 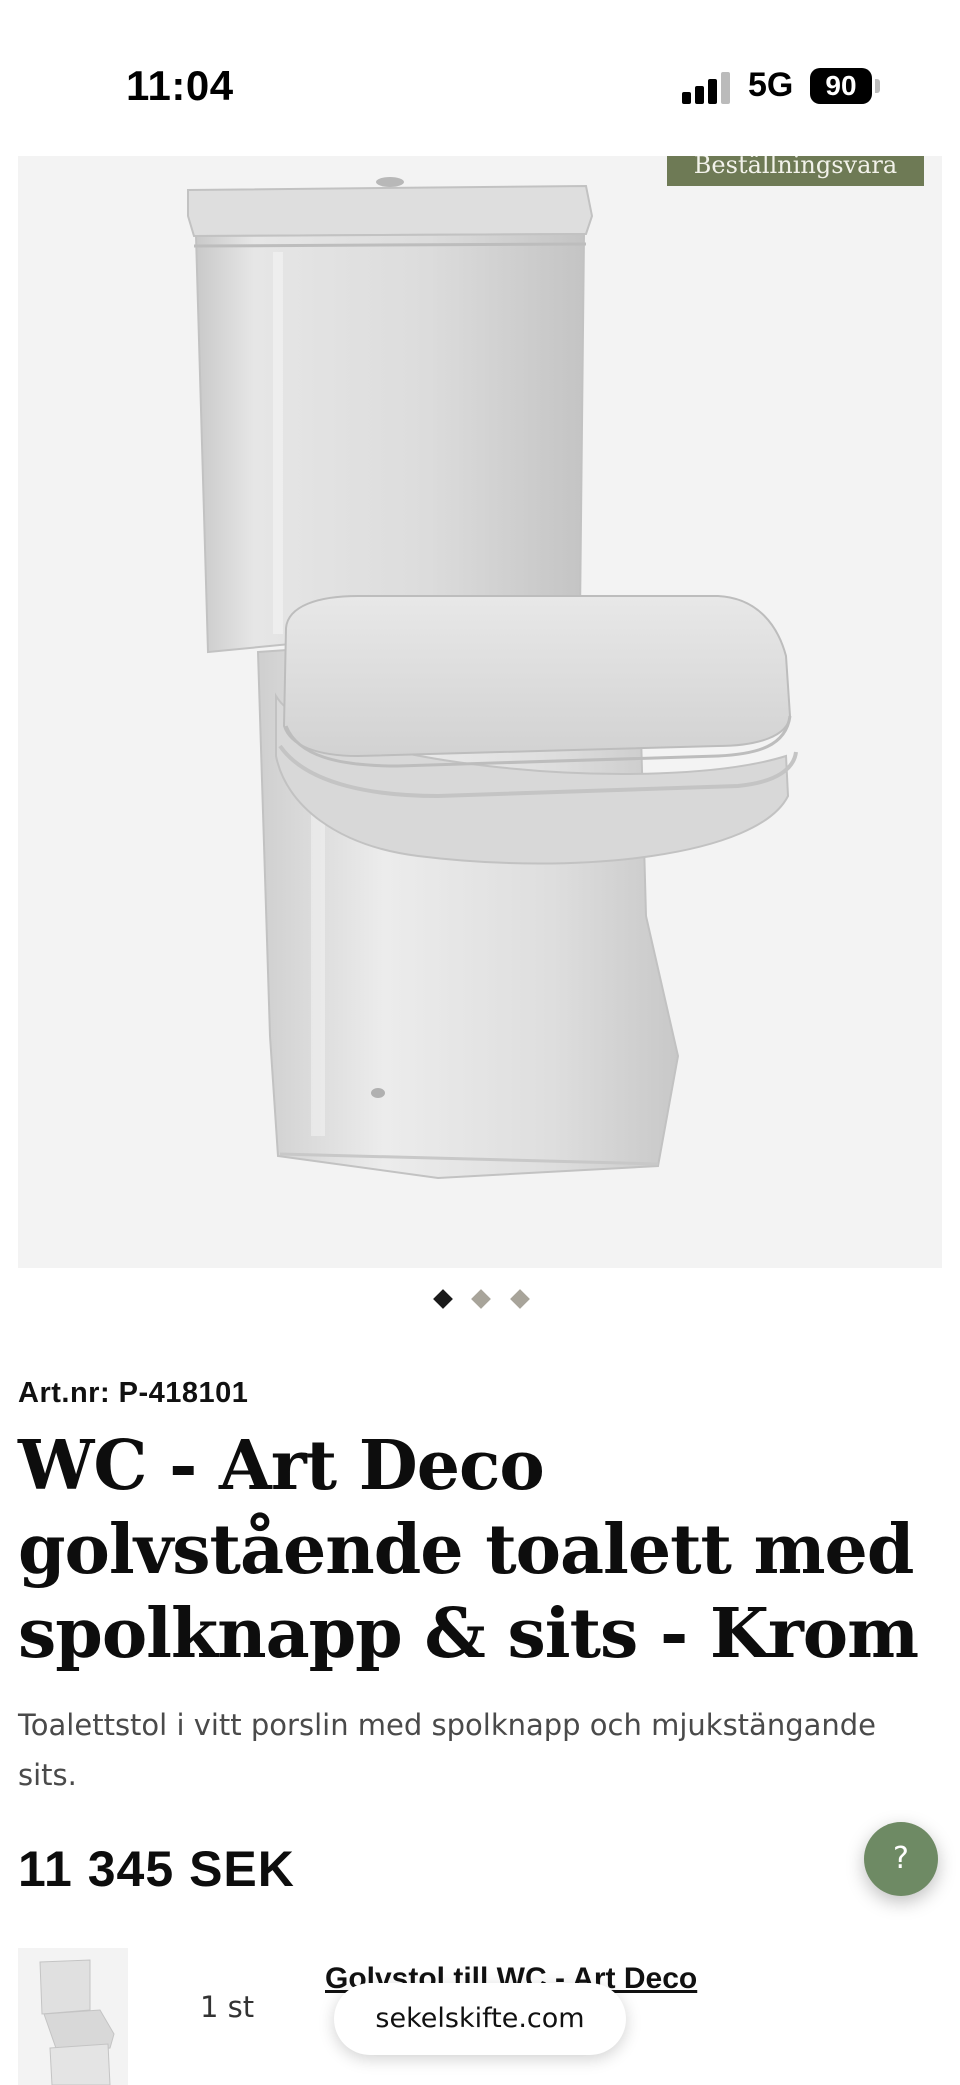 I want to click on bundle-quantity: 1 st, so click(x=227, y=2007).